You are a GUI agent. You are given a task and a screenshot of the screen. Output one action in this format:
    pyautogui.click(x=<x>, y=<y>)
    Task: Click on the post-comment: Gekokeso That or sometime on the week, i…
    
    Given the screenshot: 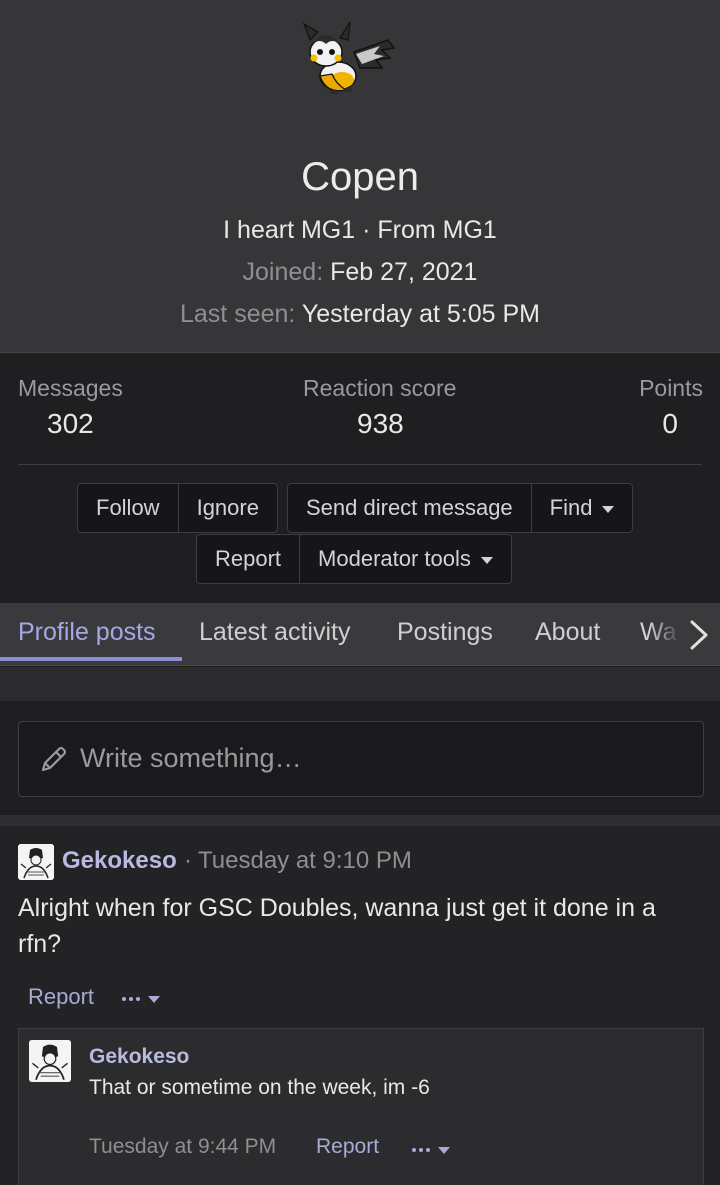 What is the action you would take?
    pyautogui.click(x=361, y=1106)
    